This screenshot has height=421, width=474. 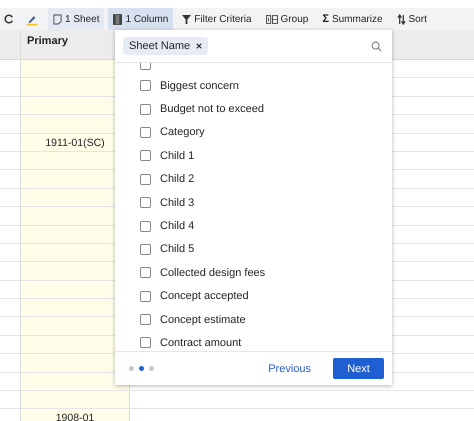 What do you see at coordinates (358, 368) in the screenshot?
I see `next-button: Next` at bounding box center [358, 368].